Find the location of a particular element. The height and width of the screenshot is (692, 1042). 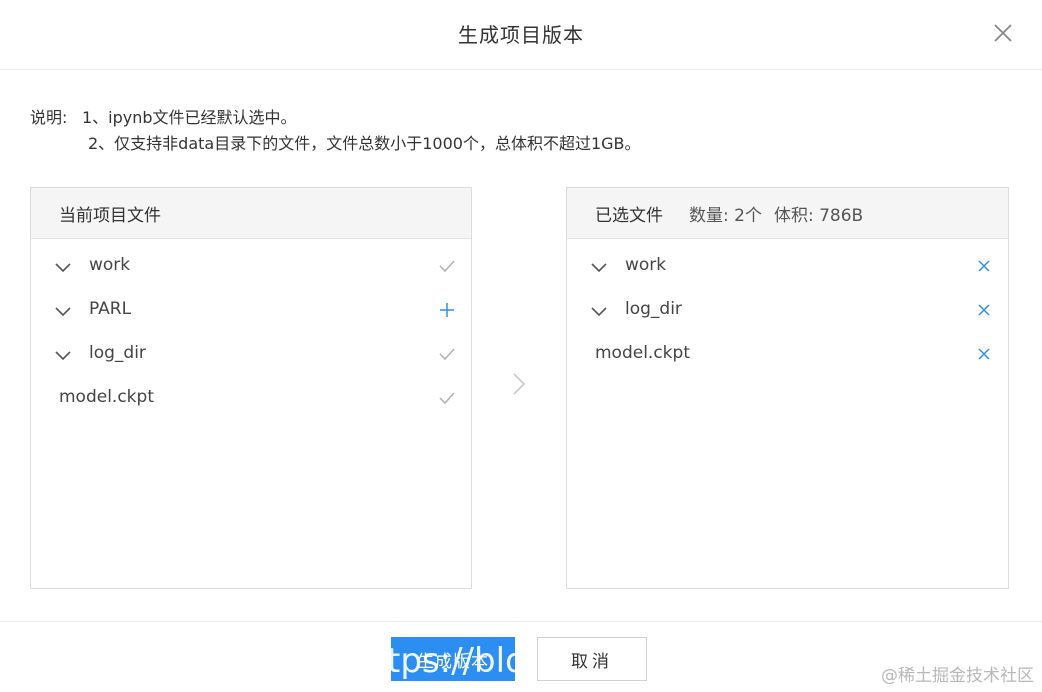

current-files-header: 当前项目文件 is located at coordinates (251, 213).